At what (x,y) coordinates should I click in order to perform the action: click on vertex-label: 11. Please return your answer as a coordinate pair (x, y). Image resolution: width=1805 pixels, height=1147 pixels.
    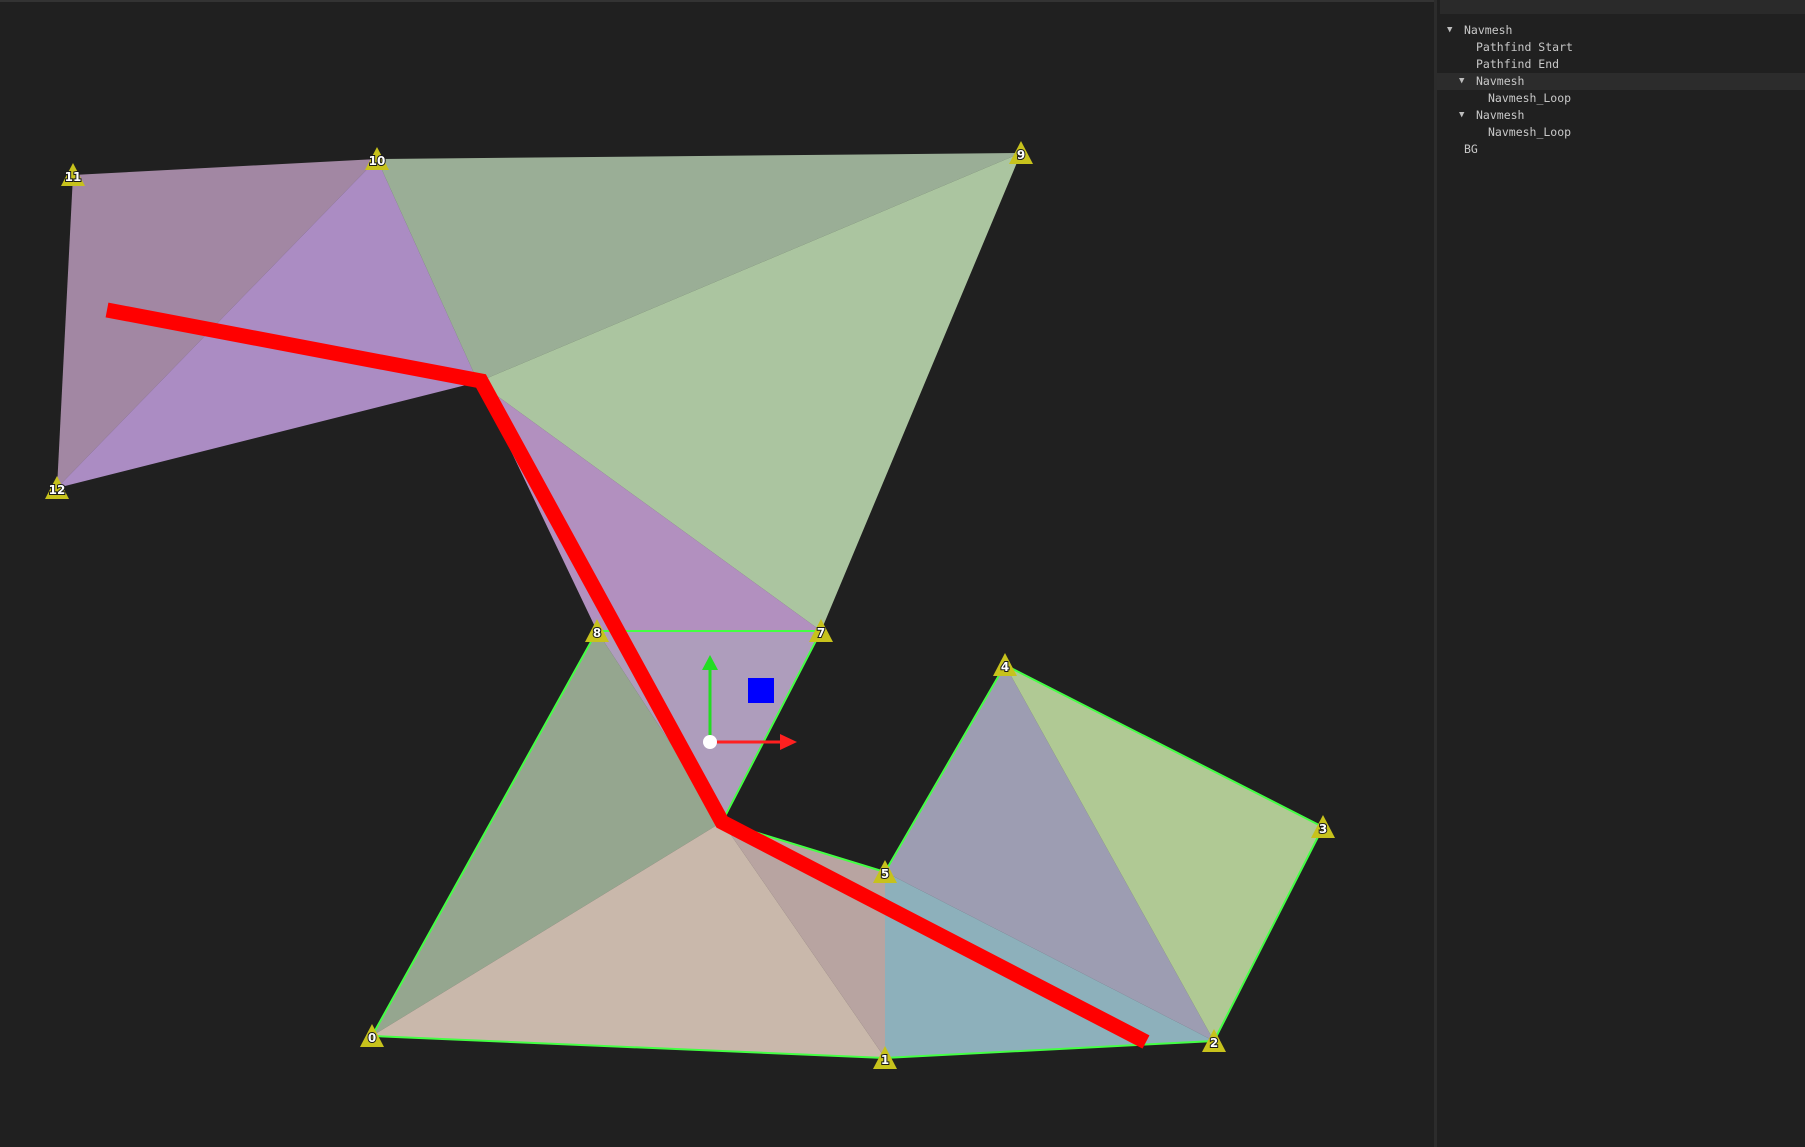
    Looking at the image, I should click on (73, 177).